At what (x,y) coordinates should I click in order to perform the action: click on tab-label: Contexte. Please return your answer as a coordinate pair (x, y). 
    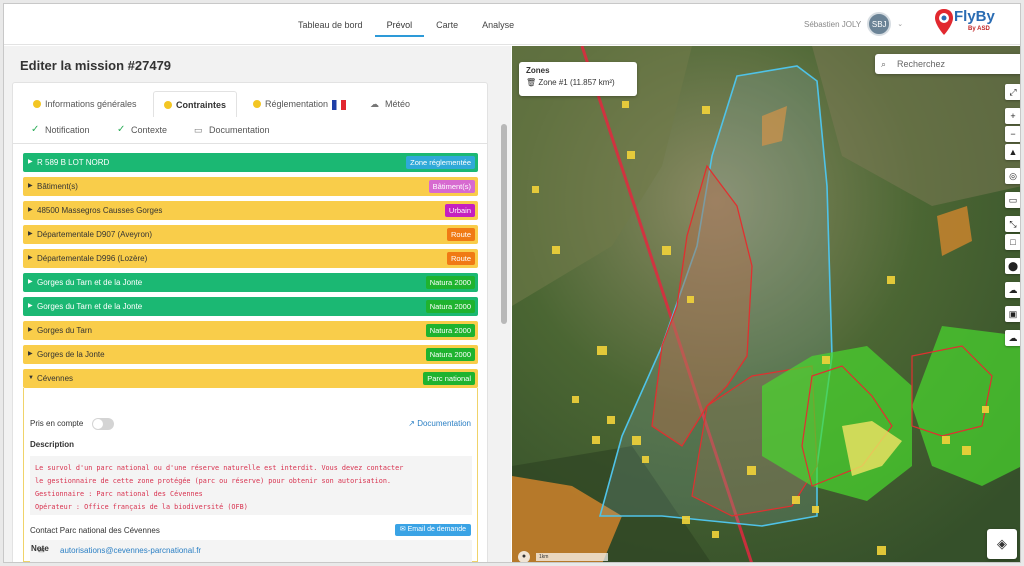
    Looking at the image, I should click on (149, 130).